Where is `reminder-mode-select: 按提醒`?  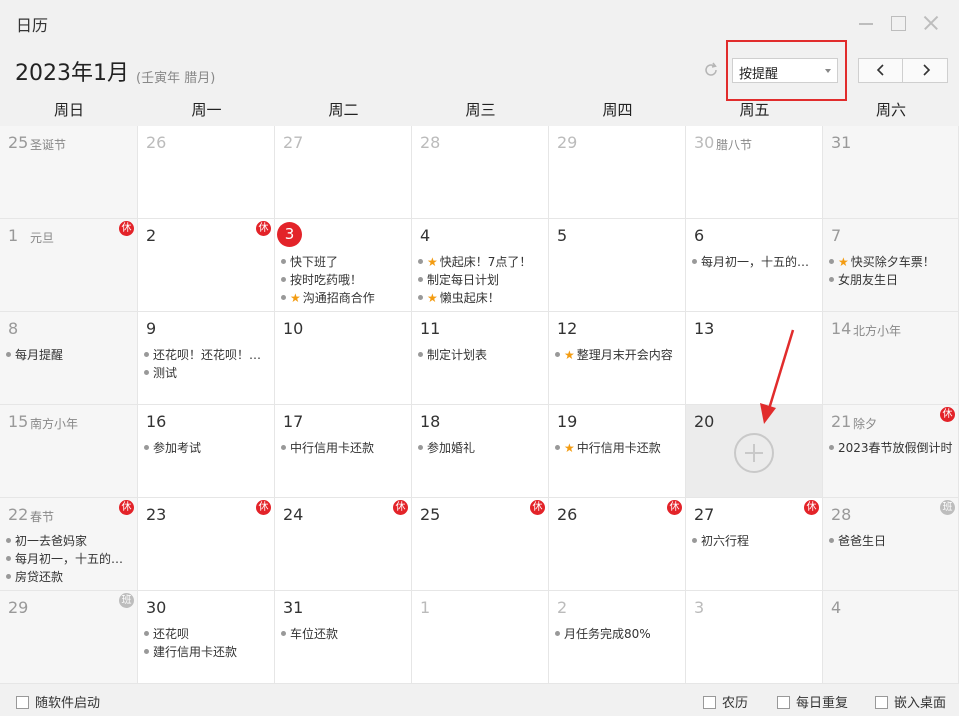 reminder-mode-select: 按提醒 is located at coordinates (785, 70).